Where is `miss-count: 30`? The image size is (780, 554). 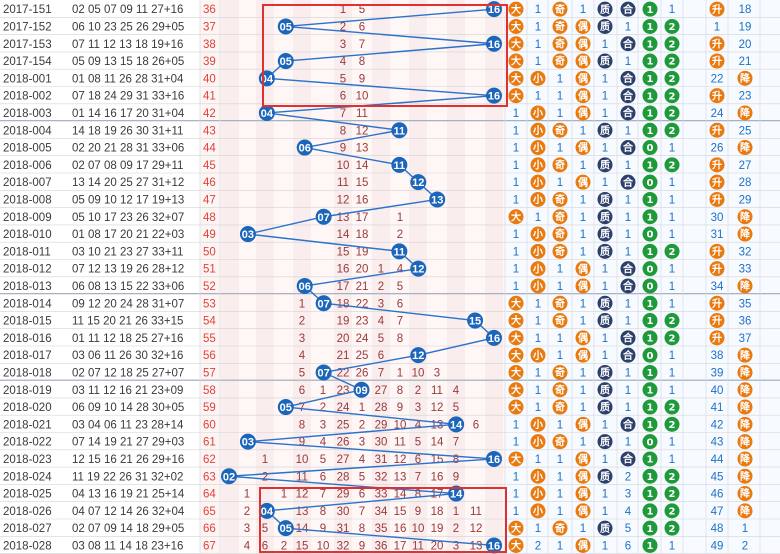
miss-count: 30 is located at coordinates (381, 443).